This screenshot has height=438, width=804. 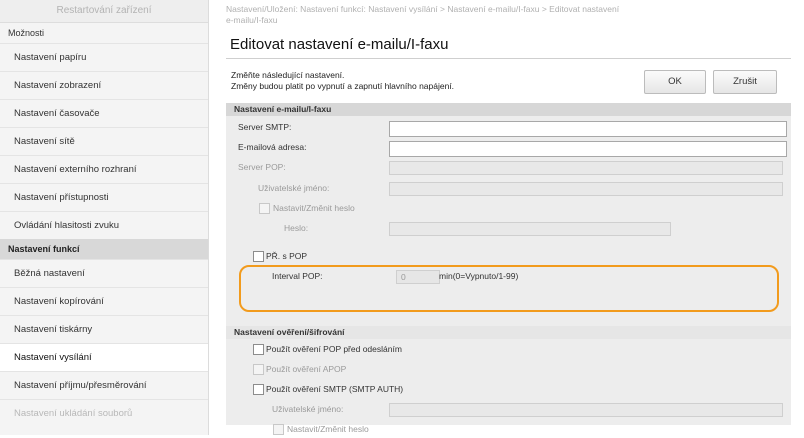 I want to click on smtp-username-input, so click(x=586, y=410).